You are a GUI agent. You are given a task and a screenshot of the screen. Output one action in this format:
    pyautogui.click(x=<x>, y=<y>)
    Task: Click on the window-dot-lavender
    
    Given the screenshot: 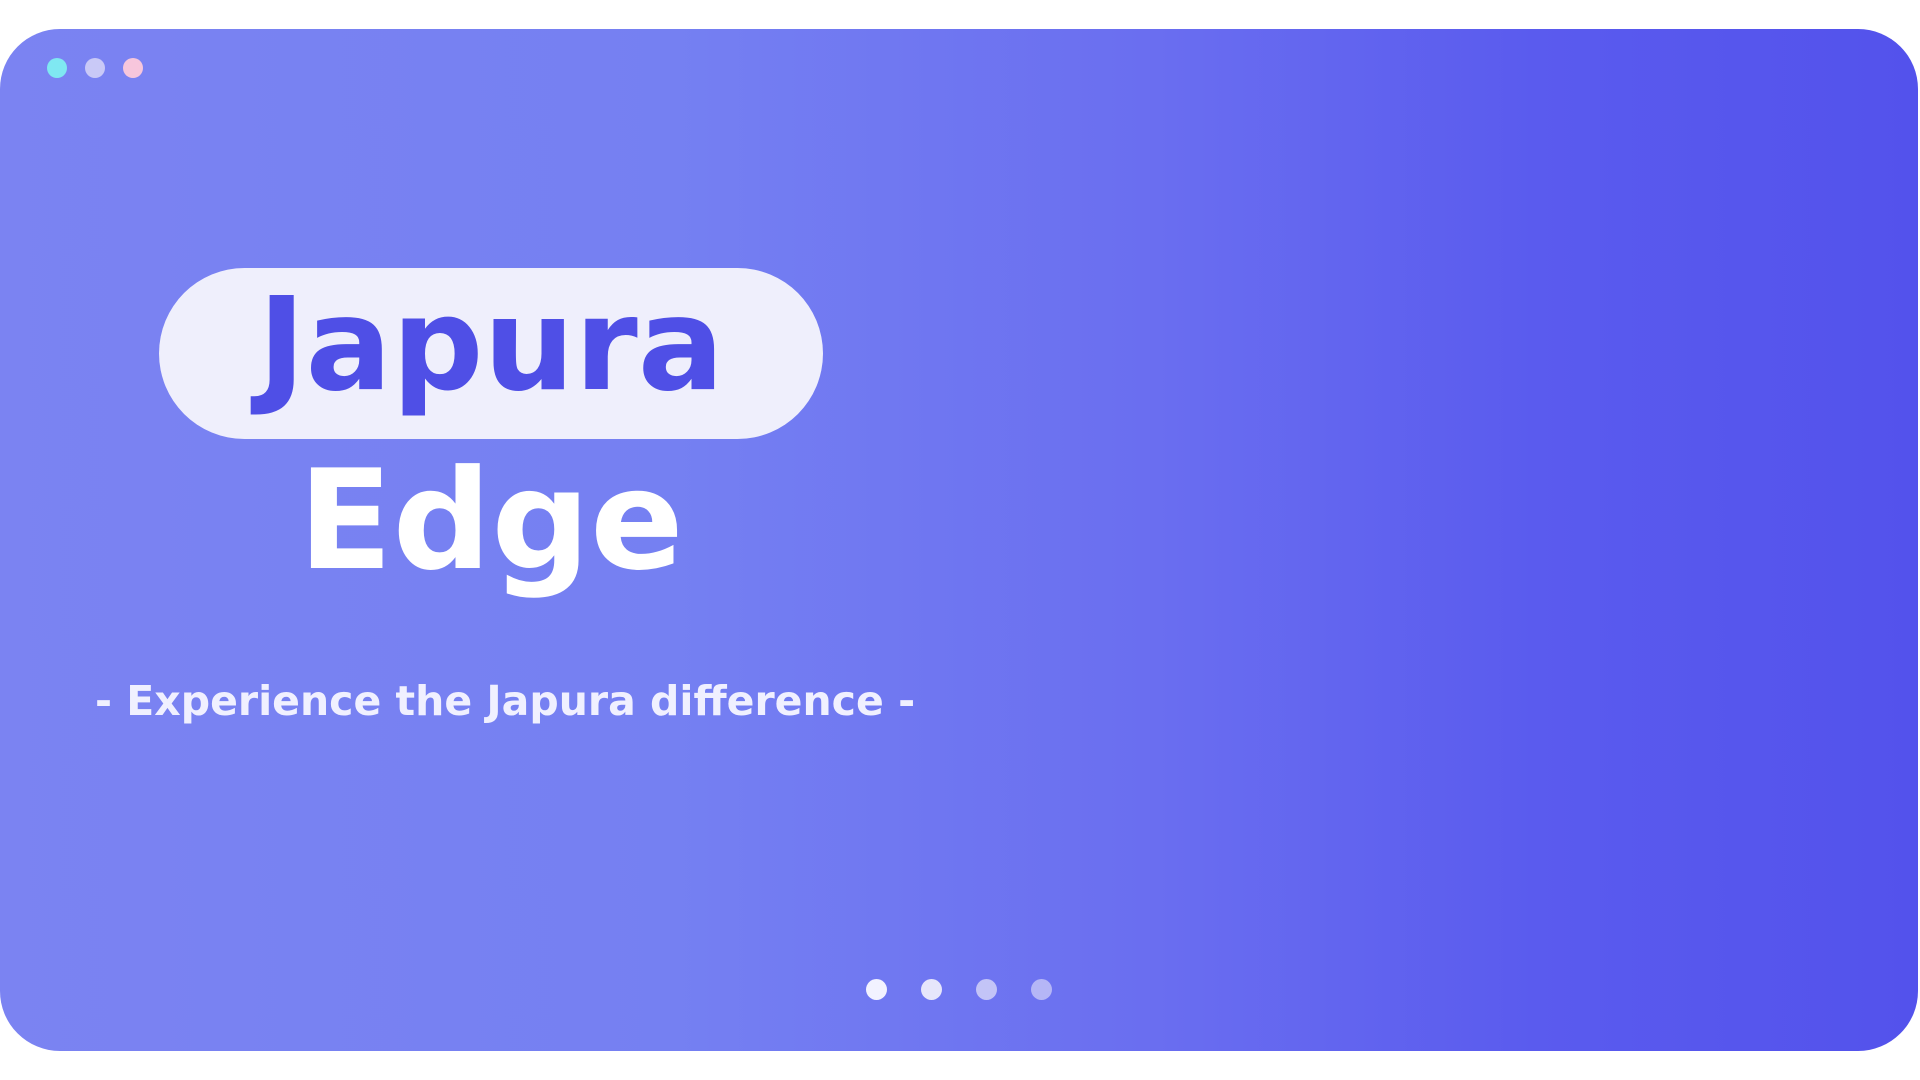 What is the action you would take?
    pyautogui.click(x=95, y=68)
    